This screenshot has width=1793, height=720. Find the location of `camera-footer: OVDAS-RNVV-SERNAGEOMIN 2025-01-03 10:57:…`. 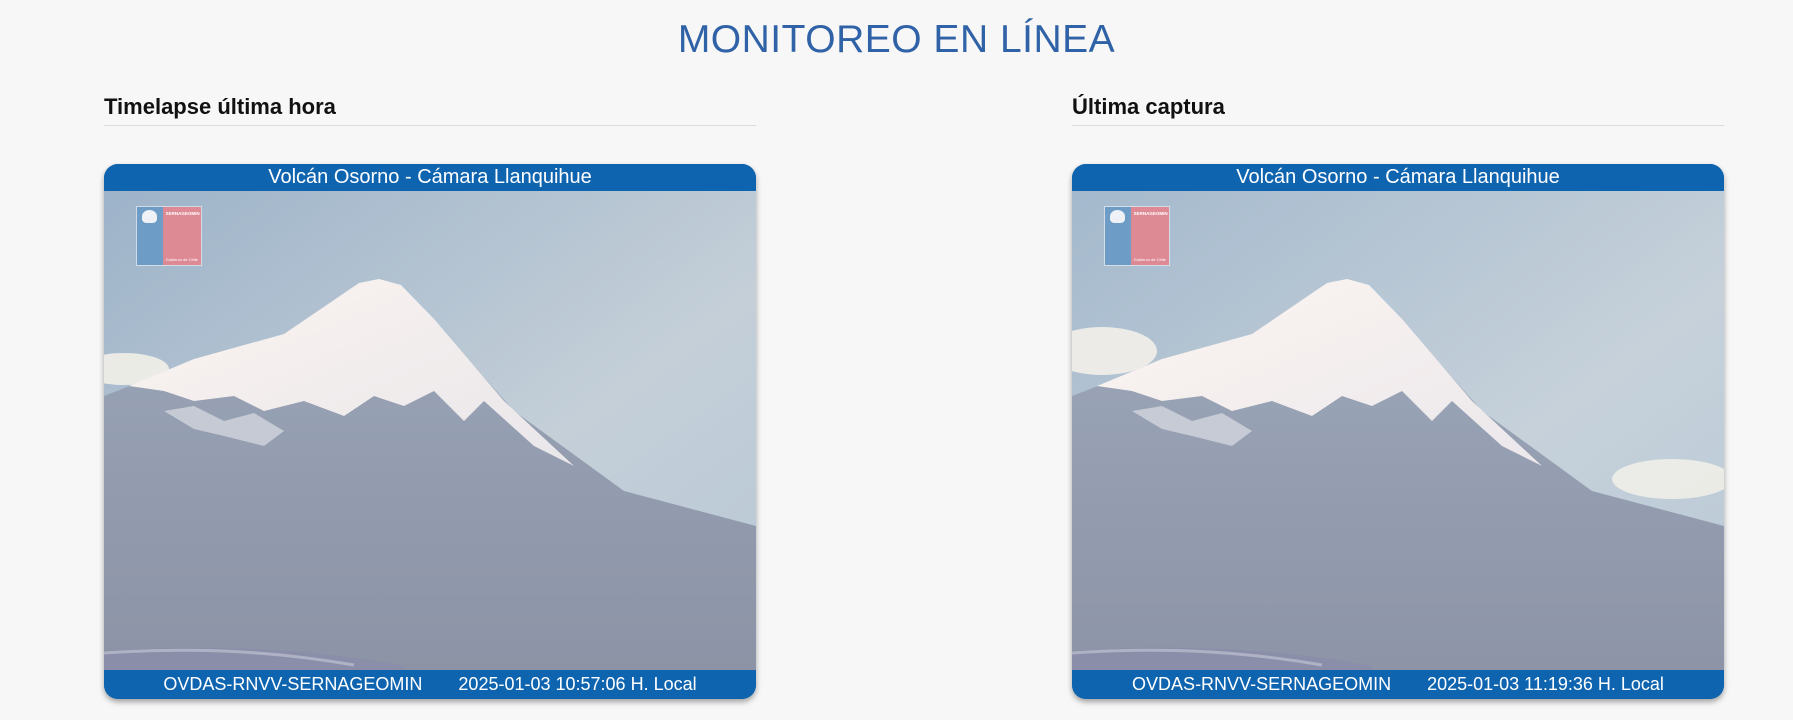

camera-footer: OVDAS-RNVV-SERNAGEOMIN 2025-01-03 10:57:… is located at coordinates (430, 684).